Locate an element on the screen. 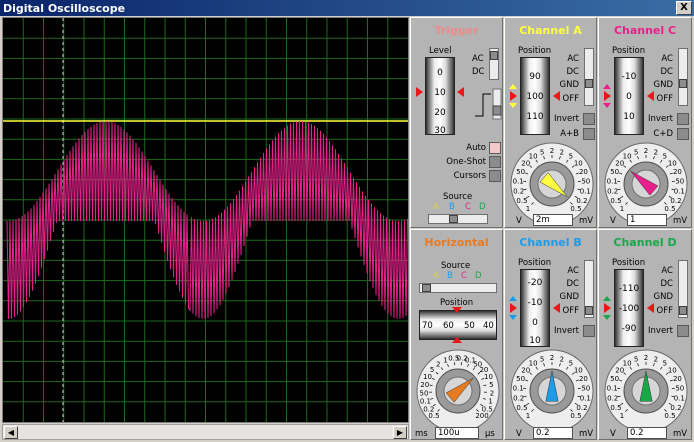  channel-c-dial-scale-label: 0.1 is located at coordinates (612, 182).